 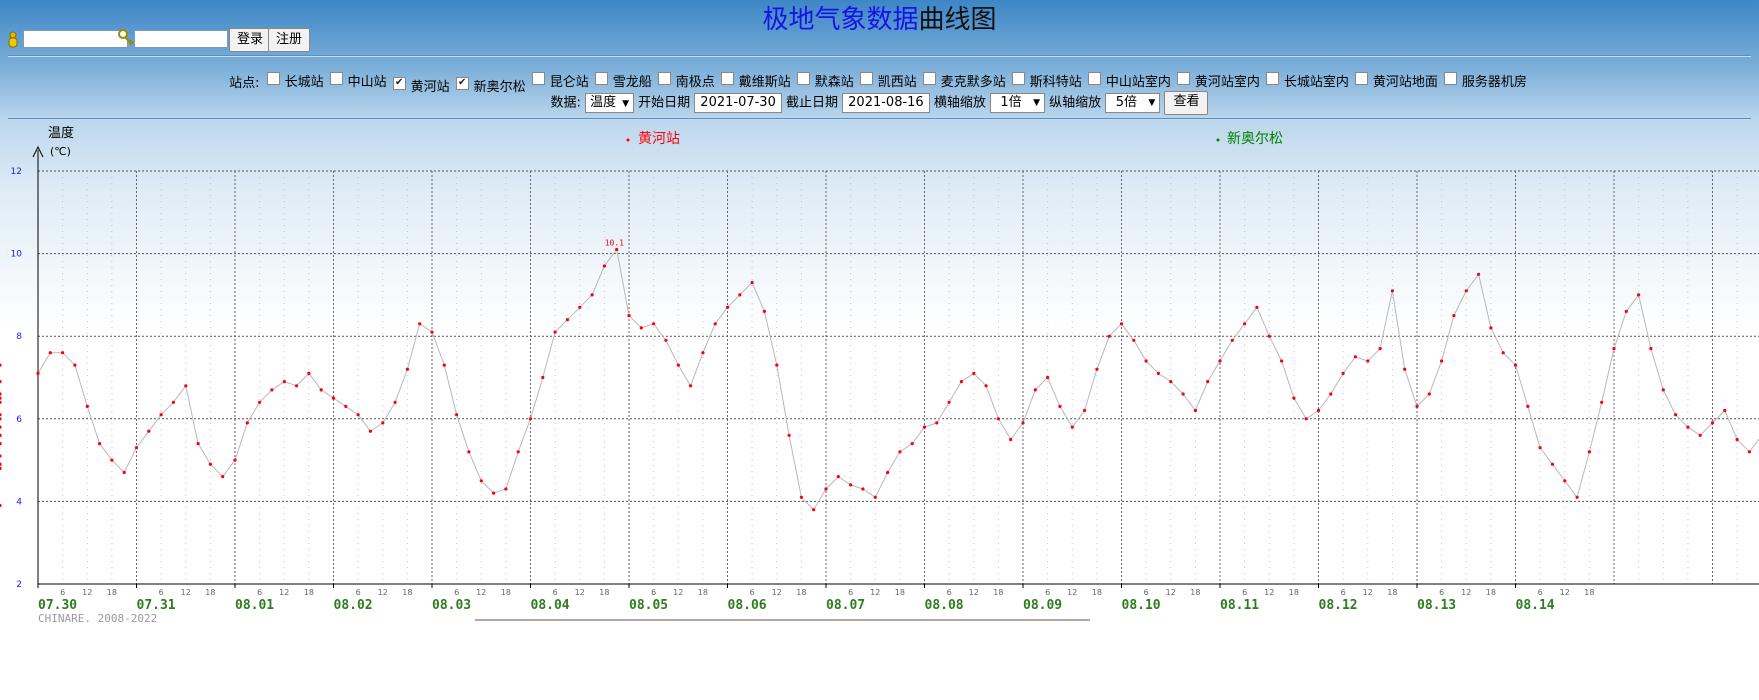 What do you see at coordinates (1141, 605) in the screenshot?
I see `x-date-label: 08.10` at bounding box center [1141, 605].